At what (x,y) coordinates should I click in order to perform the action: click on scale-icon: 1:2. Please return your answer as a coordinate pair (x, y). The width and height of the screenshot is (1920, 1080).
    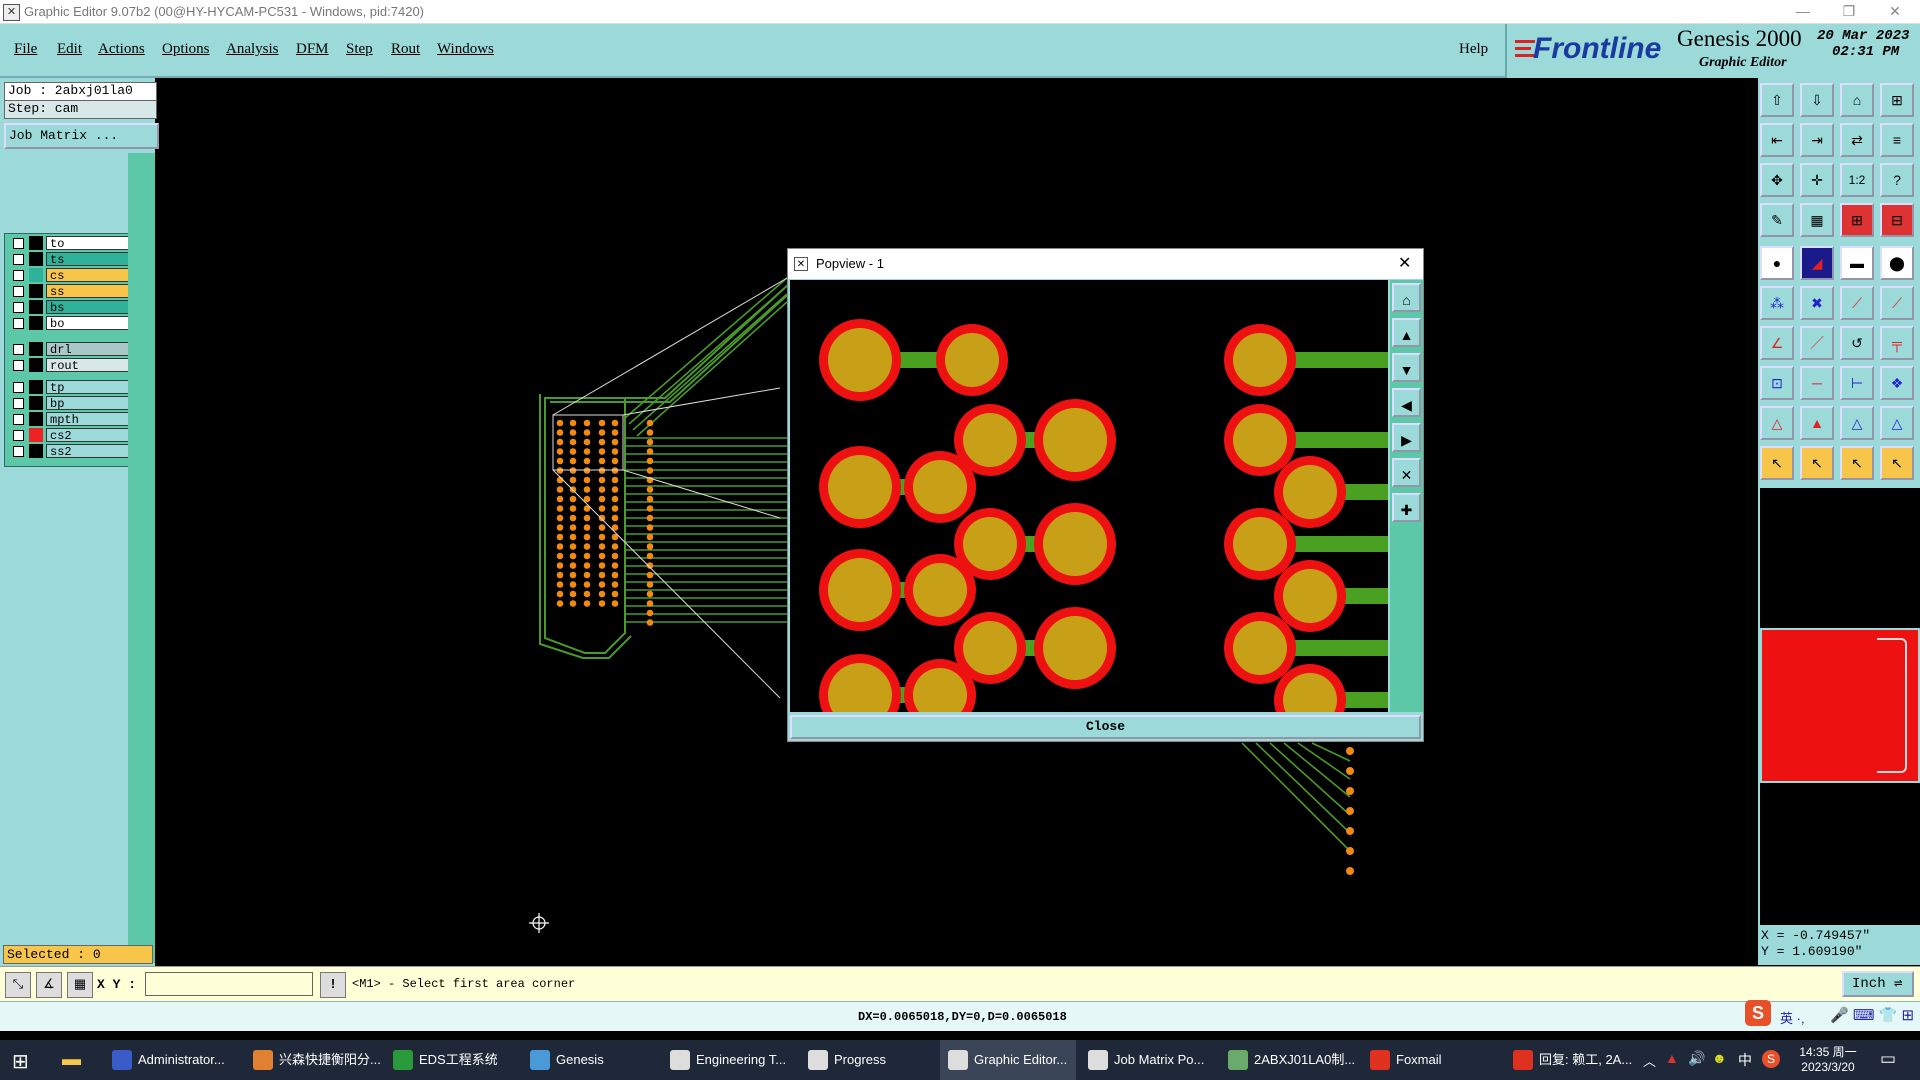
    Looking at the image, I should click on (1857, 180).